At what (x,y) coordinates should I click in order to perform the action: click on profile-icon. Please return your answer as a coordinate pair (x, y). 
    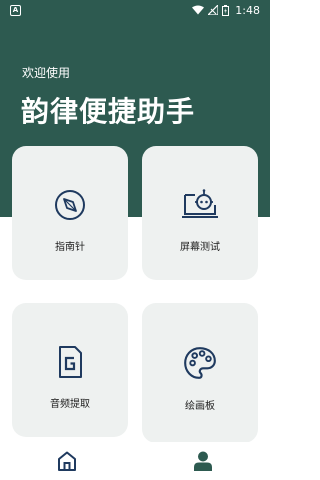
    Looking at the image, I should click on (203, 461).